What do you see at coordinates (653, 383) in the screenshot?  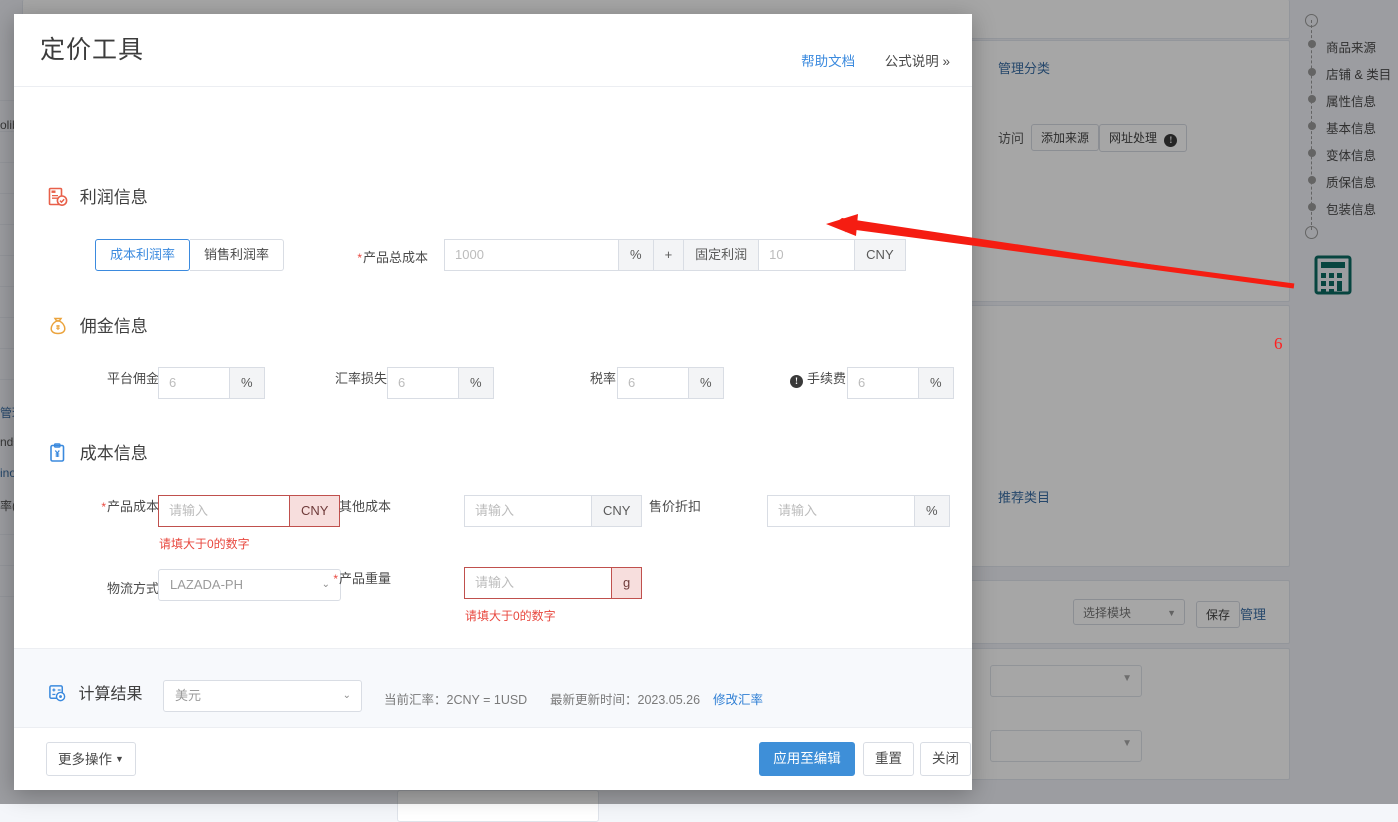 I see `tax-rate-input: 6` at bounding box center [653, 383].